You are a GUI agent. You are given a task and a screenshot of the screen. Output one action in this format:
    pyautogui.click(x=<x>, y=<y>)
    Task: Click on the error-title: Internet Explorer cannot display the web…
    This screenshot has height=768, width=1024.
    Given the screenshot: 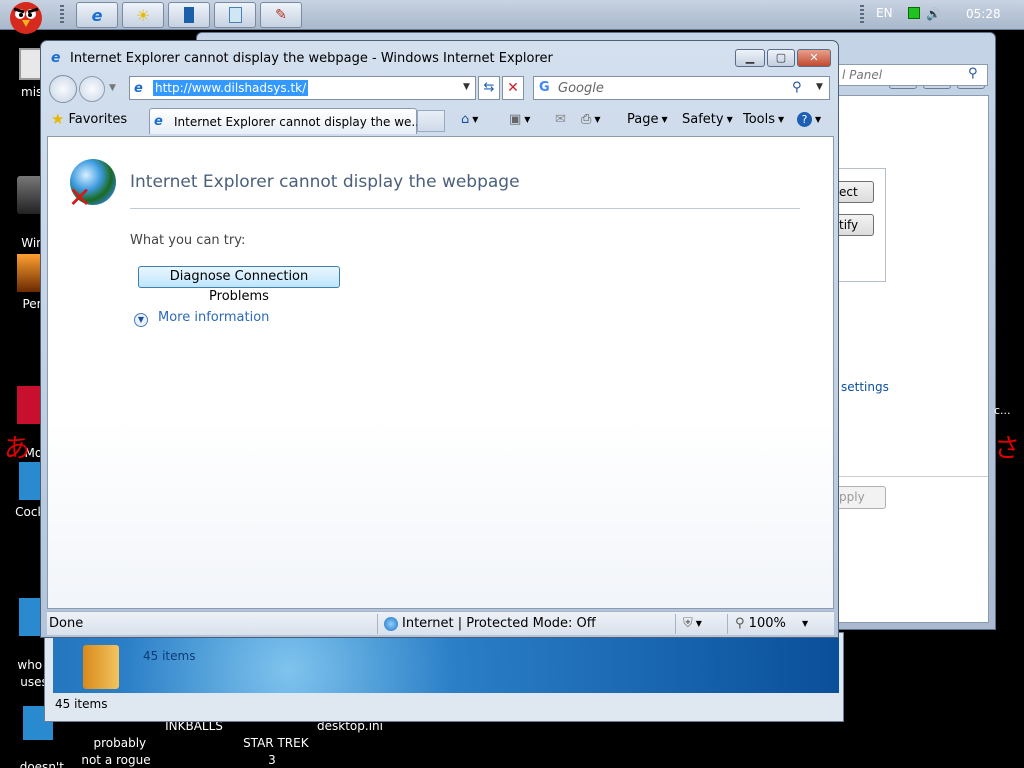 What is the action you would take?
    pyautogui.click(x=325, y=182)
    